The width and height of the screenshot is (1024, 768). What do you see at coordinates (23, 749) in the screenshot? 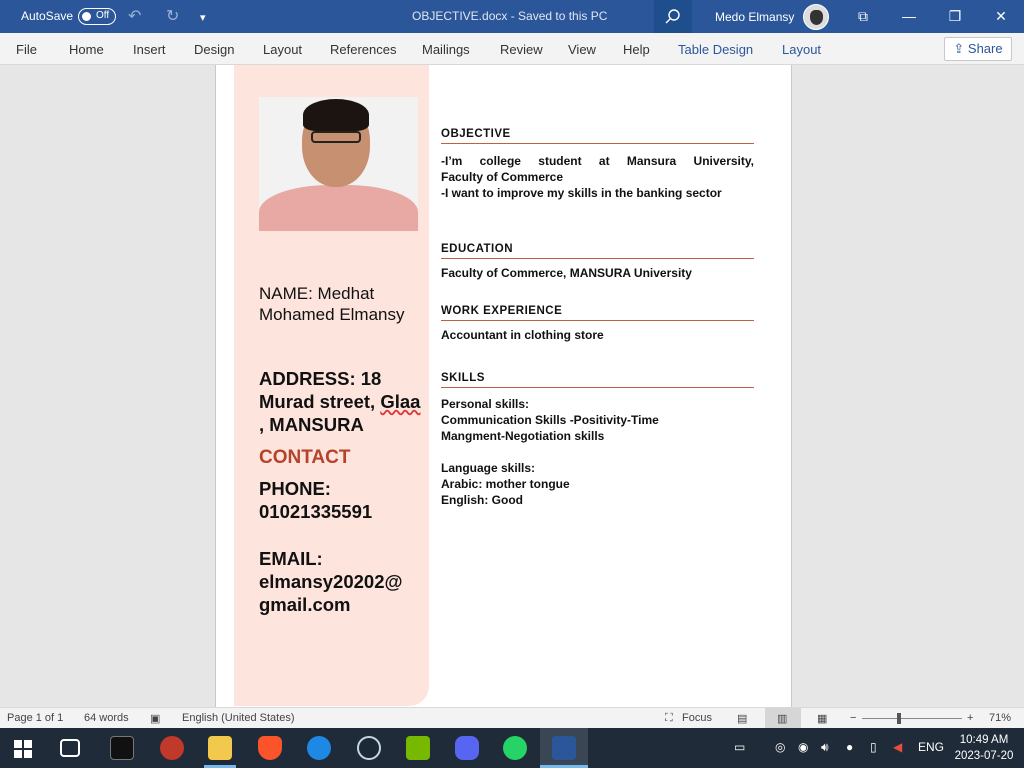
I see `windows-start-icon` at bounding box center [23, 749].